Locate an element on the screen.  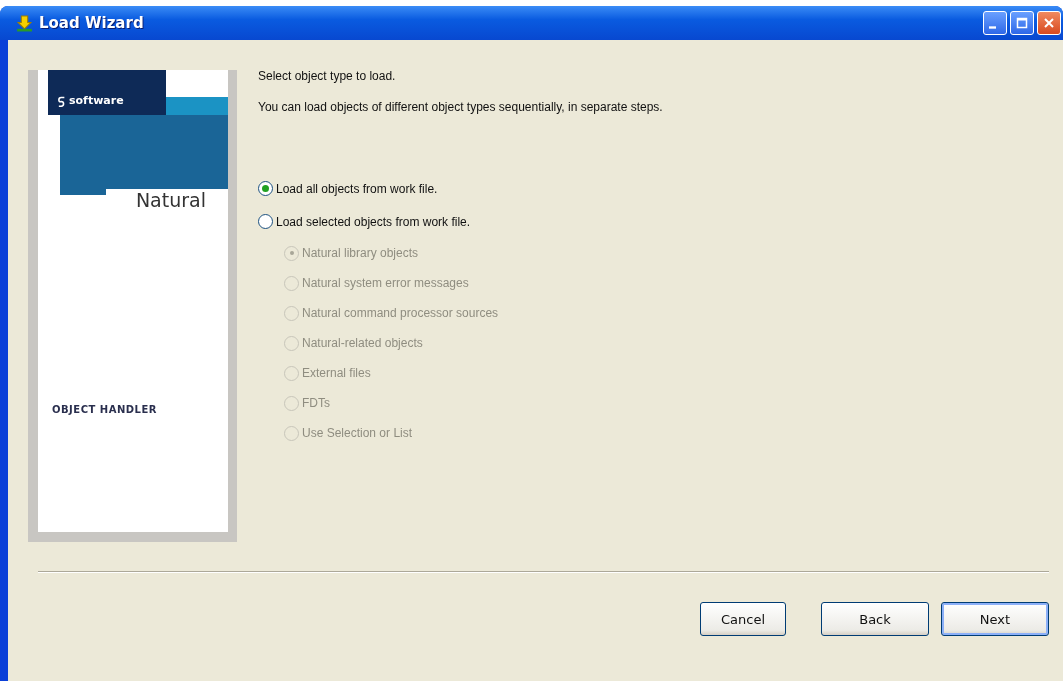
close-icon is located at coordinates (1049, 23).